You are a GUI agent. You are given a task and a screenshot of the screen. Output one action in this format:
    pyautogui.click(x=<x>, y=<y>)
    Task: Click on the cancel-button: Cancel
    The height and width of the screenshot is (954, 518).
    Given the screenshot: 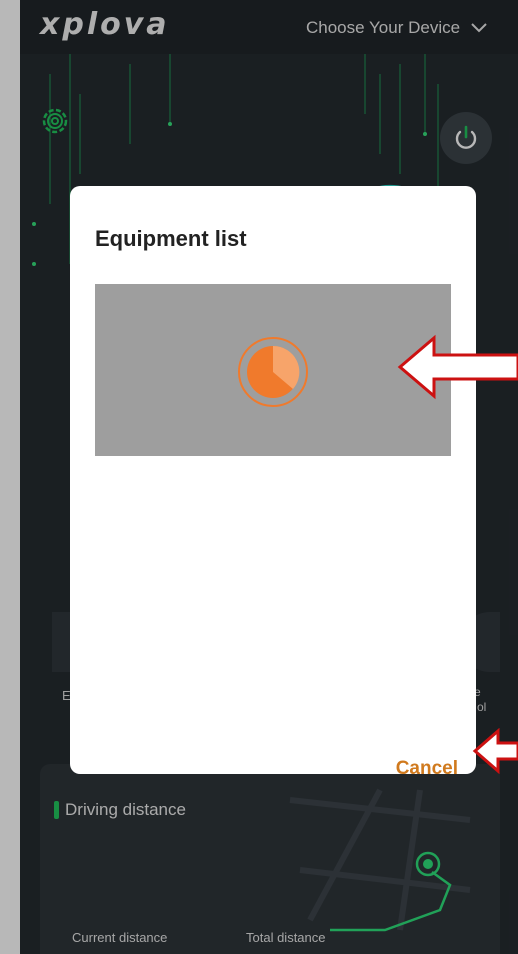 What is the action you would take?
    pyautogui.click(x=418, y=769)
    